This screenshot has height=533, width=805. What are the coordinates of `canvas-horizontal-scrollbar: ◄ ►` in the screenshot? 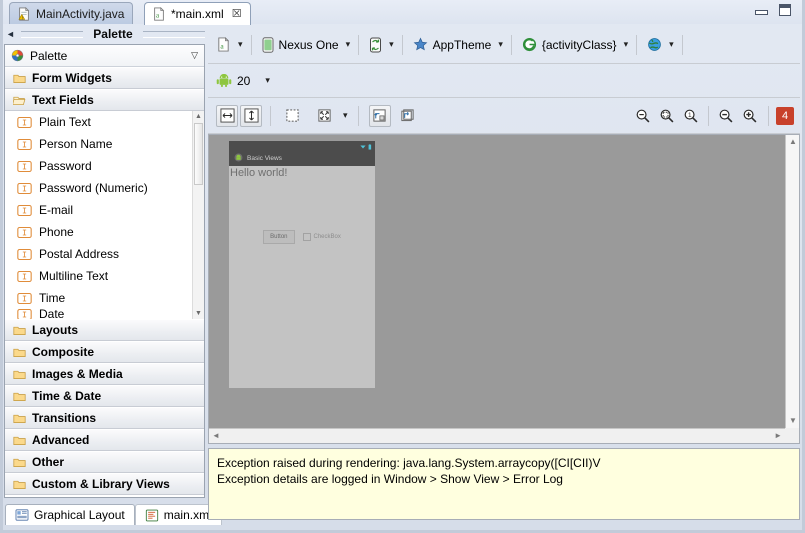 It's located at (497, 435).